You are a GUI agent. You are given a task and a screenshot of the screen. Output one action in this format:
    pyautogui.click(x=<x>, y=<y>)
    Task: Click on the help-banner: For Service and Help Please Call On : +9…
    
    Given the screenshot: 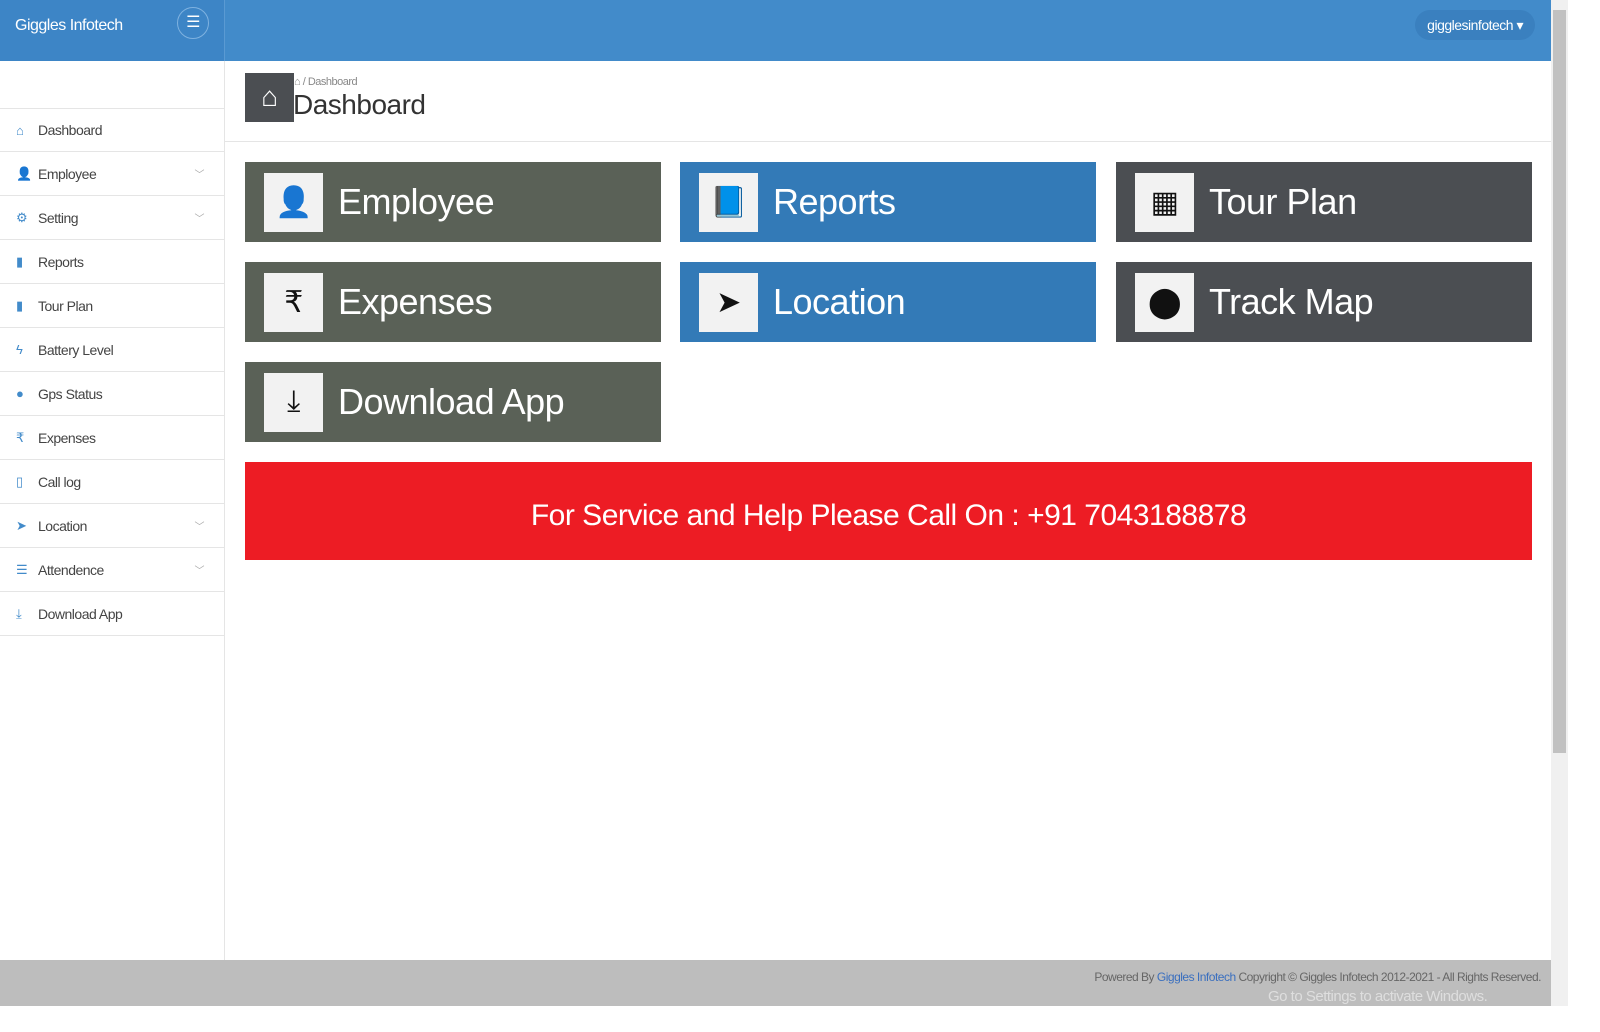 What is the action you would take?
    pyautogui.click(x=888, y=511)
    